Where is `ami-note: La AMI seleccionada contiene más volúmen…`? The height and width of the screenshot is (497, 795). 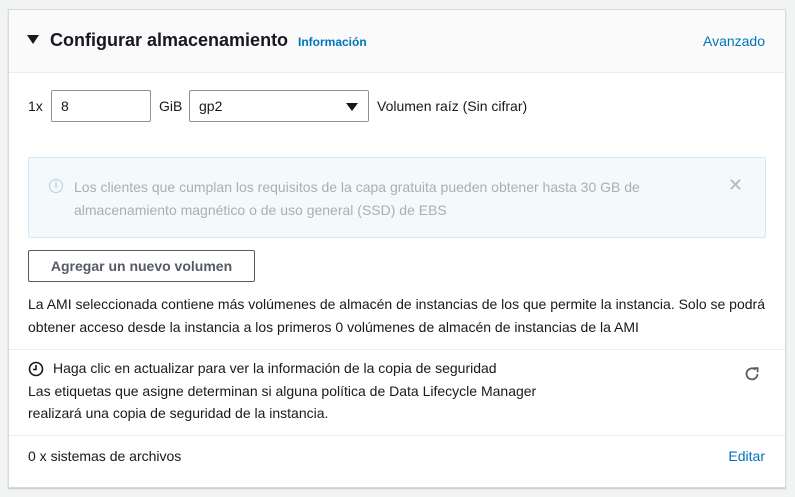 ami-note: La AMI seleccionada contiene más volúmen… is located at coordinates (396, 315).